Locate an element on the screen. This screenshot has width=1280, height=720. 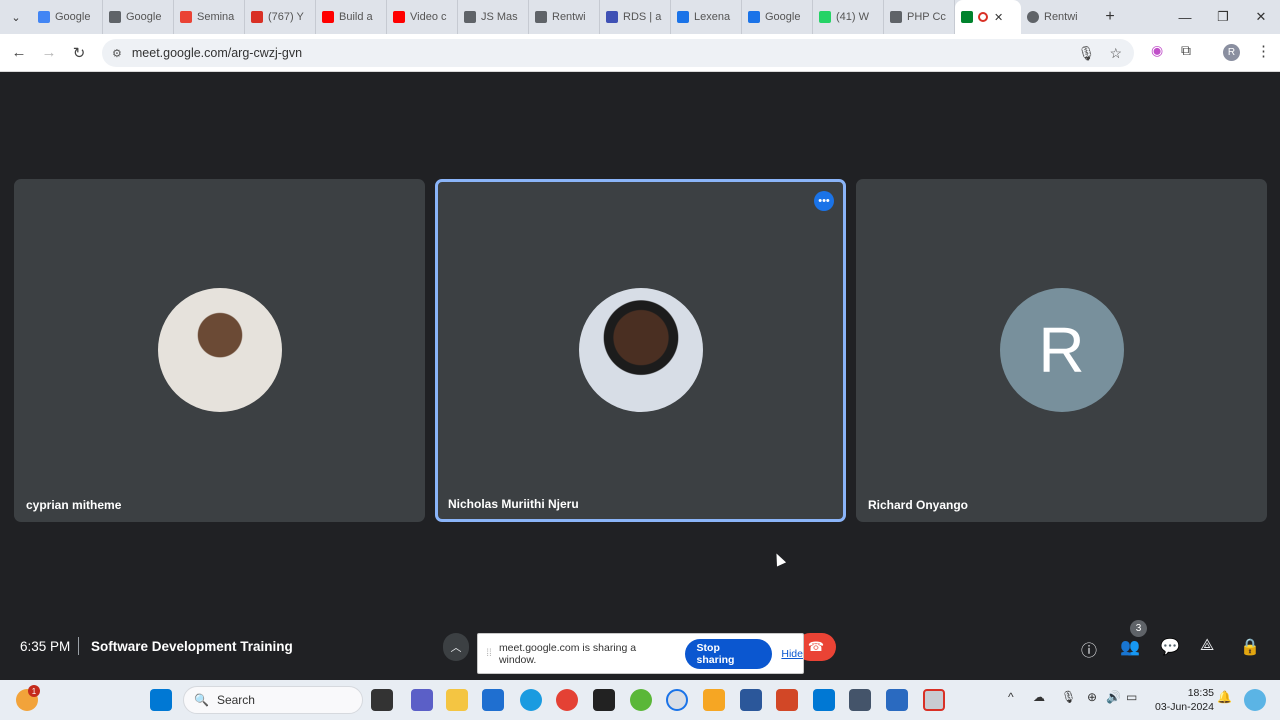
drag-handle-icon: ⁞⁞ is located at coordinates (489, 653).